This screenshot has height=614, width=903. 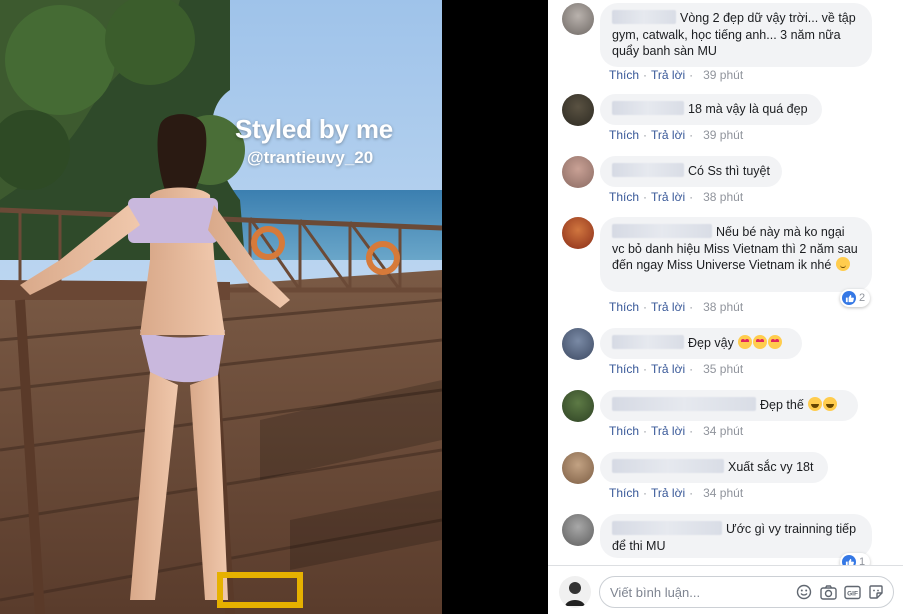 What do you see at coordinates (575, 592) in the screenshot?
I see `current-user-avatar` at bounding box center [575, 592].